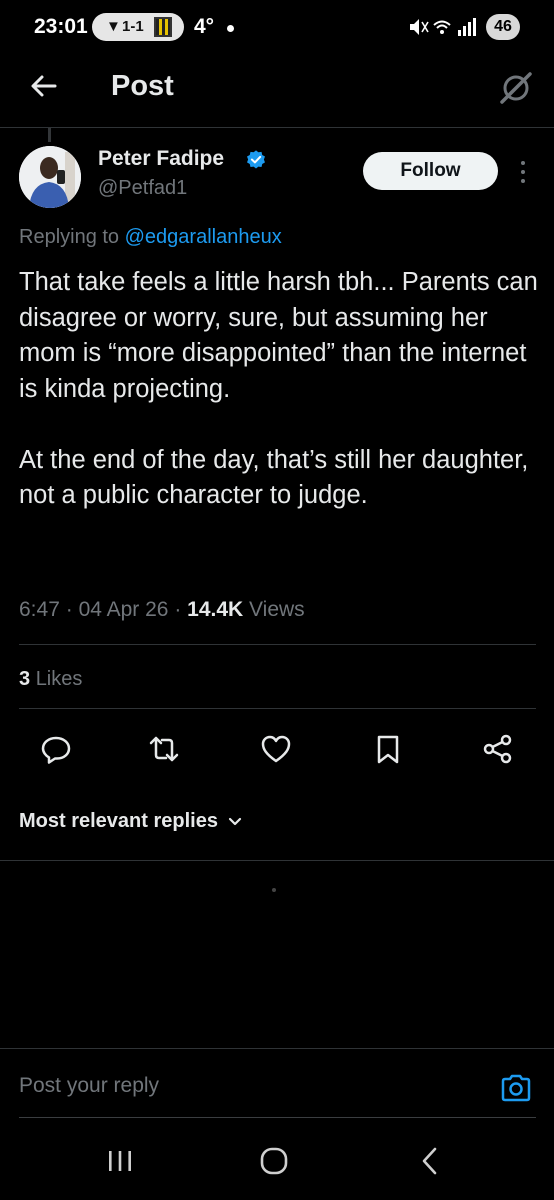 The width and height of the screenshot is (554, 1200). Describe the element at coordinates (215, 609) in the screenshot. I see `views-count: 14.4K` at that location.